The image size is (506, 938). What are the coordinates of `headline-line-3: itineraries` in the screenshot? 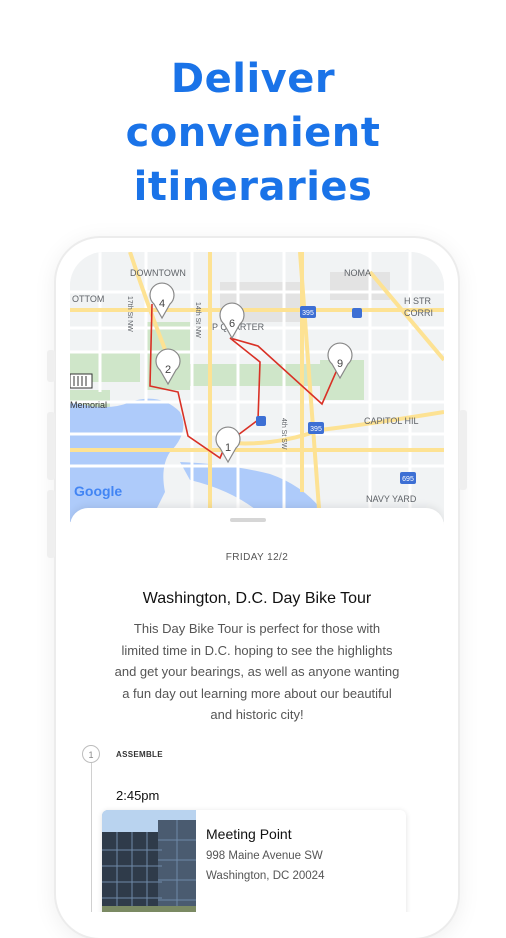 It's located at (253, 187).